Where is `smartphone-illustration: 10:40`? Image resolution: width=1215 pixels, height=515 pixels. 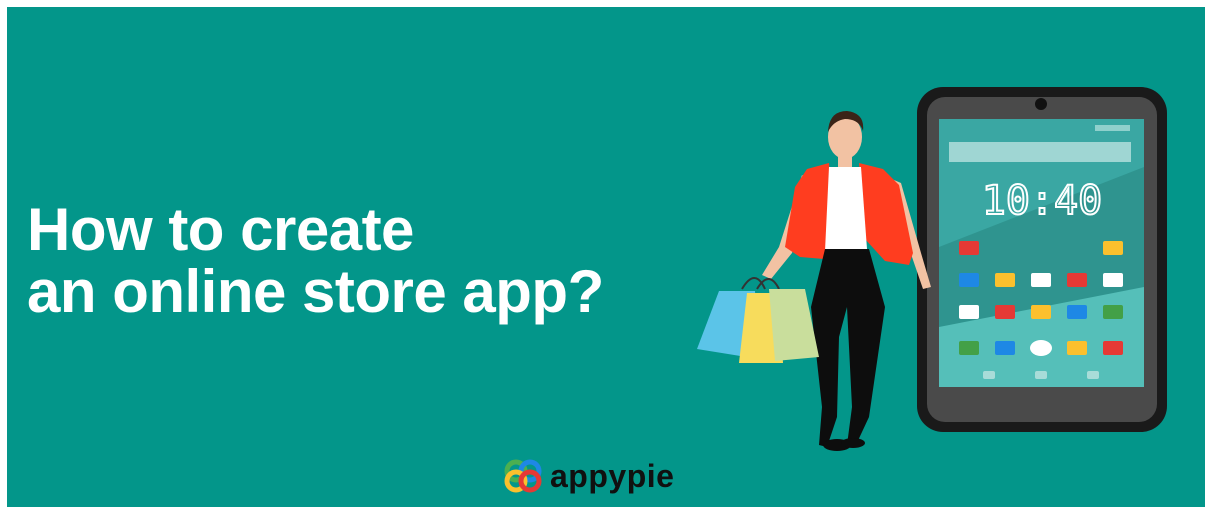 smartphone-illustration: 10:40 is located at coordinates (1042, 259).